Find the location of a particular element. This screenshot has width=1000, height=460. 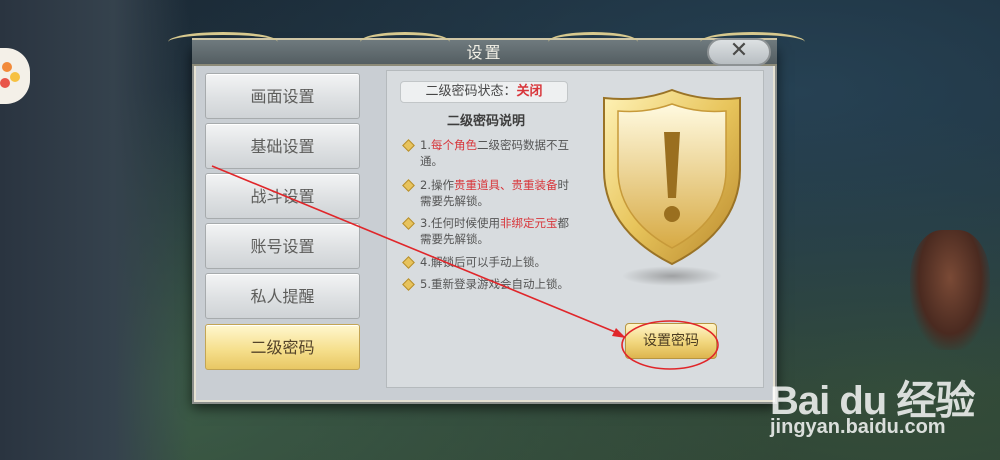

sidebar-item-basic: 基础设置 is located at coordinates (282, 146).